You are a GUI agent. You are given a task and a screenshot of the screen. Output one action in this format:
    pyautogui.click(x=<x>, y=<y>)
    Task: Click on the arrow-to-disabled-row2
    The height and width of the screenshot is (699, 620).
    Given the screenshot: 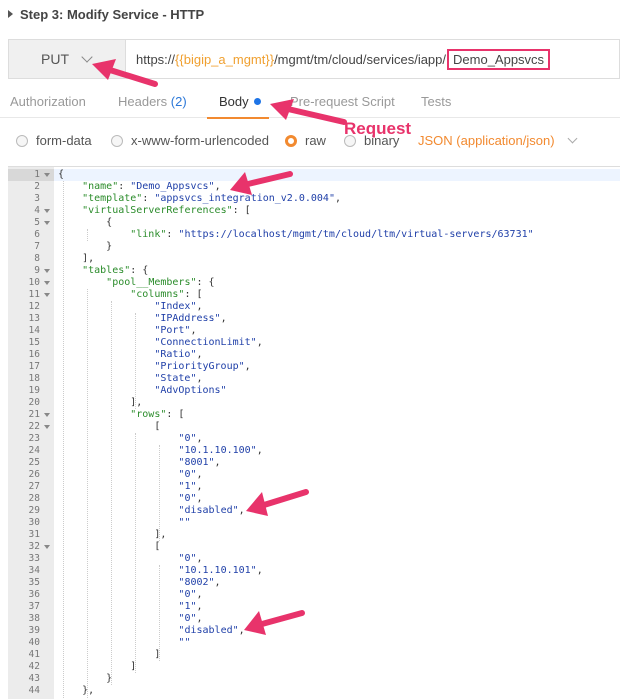 What is the action you would take?
    pyautogui.click(x=274, y=622)
    